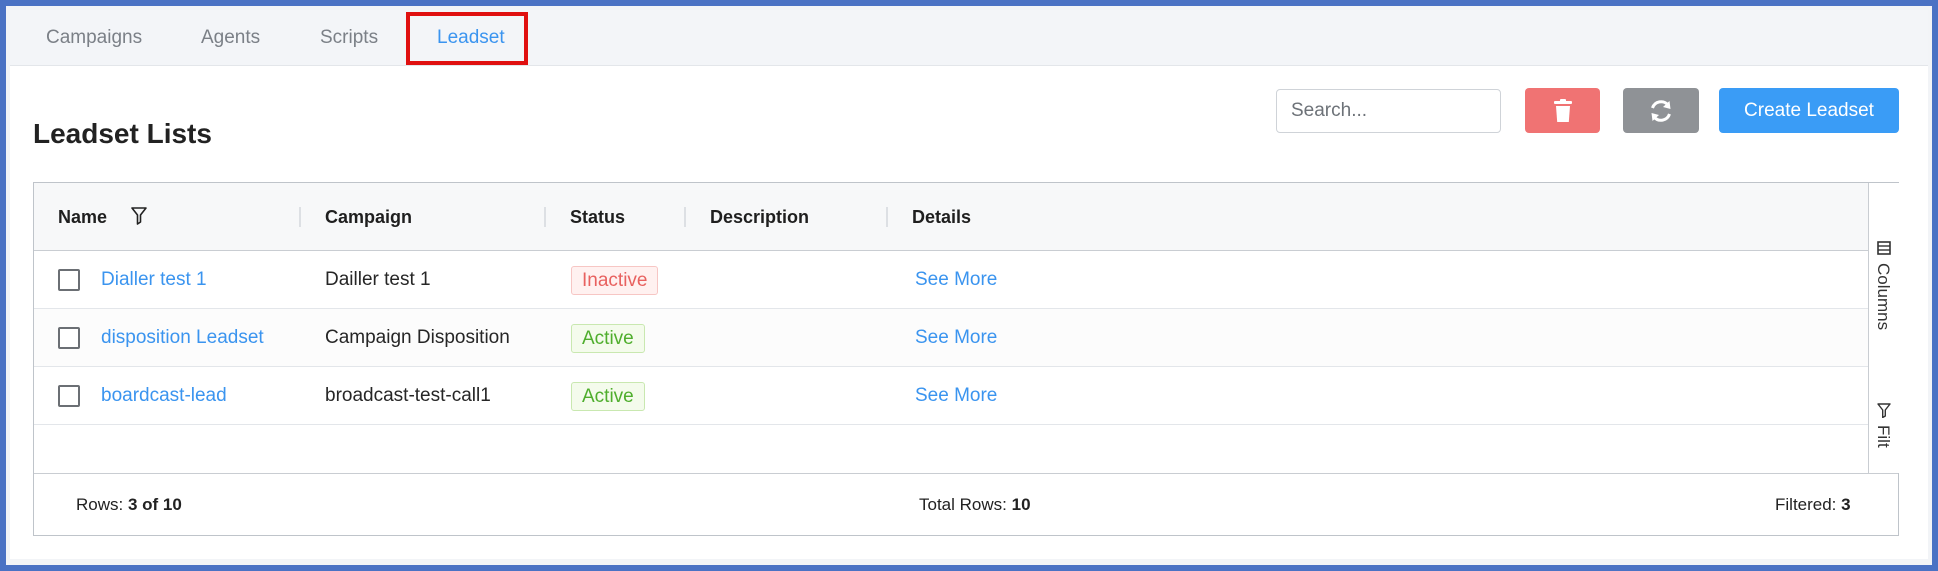 Image resolution: width=1938 pixels, height=571 pixels. I want to click on tab-agents: Agents, so click(230, 38).